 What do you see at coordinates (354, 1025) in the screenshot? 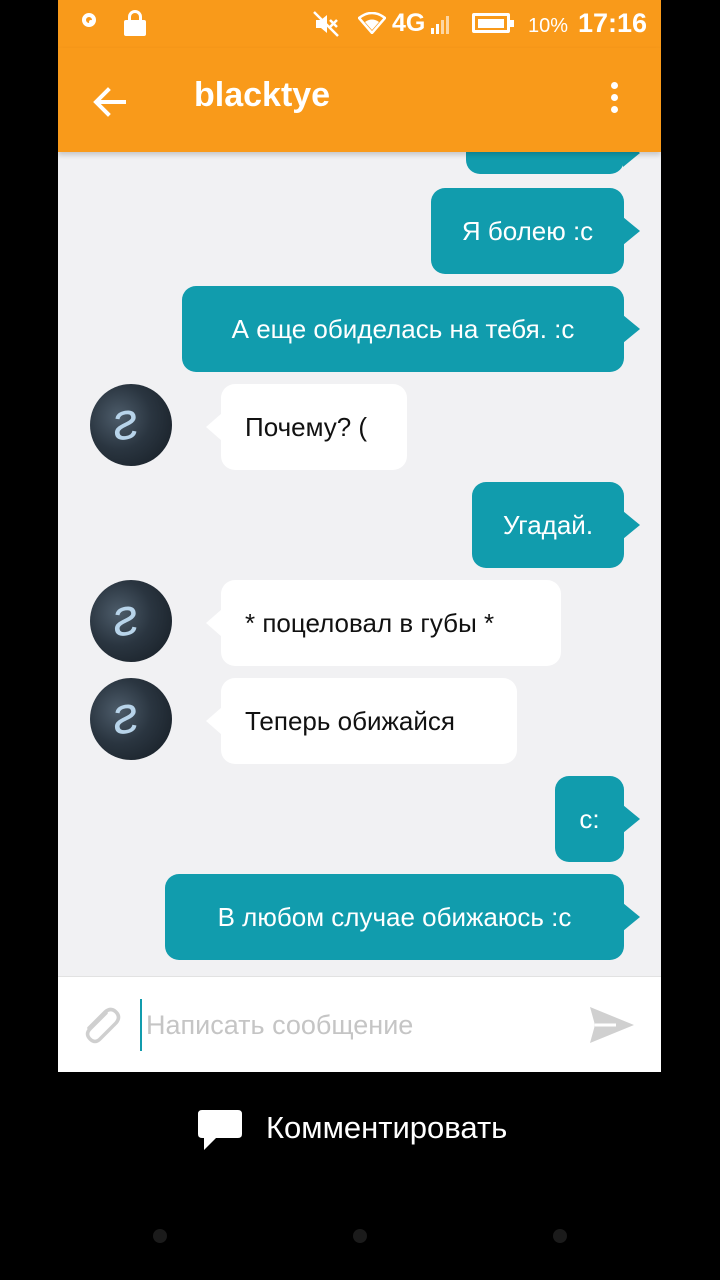
I see `message-input` at bounding box center [354, 1025].